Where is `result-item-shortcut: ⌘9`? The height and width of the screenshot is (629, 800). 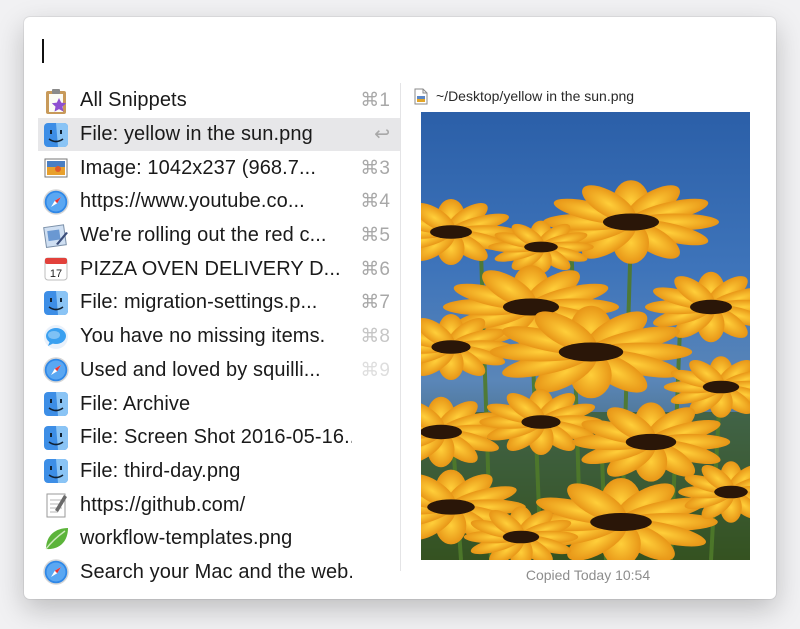 result-item-shortcut: ⌘9 is located at coordinates (375, 370).